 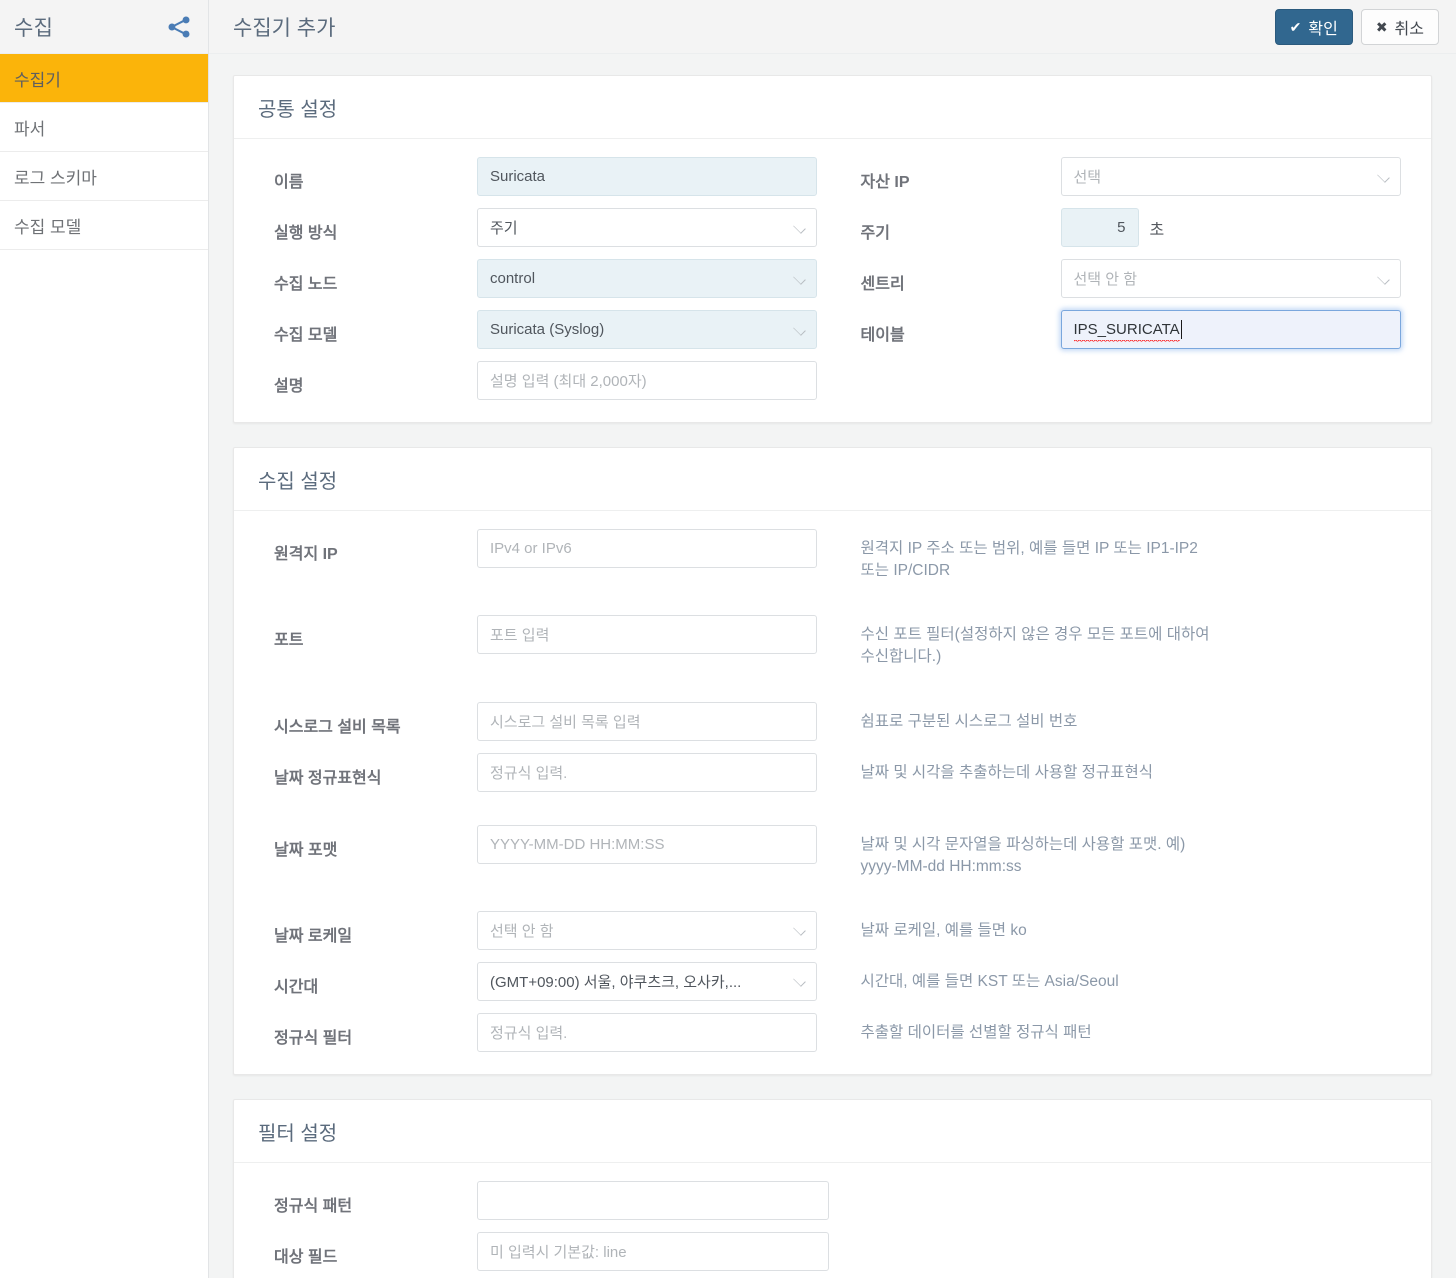 I want to click on run-mode-label: 실행 방식, so click(x=306, y=233).